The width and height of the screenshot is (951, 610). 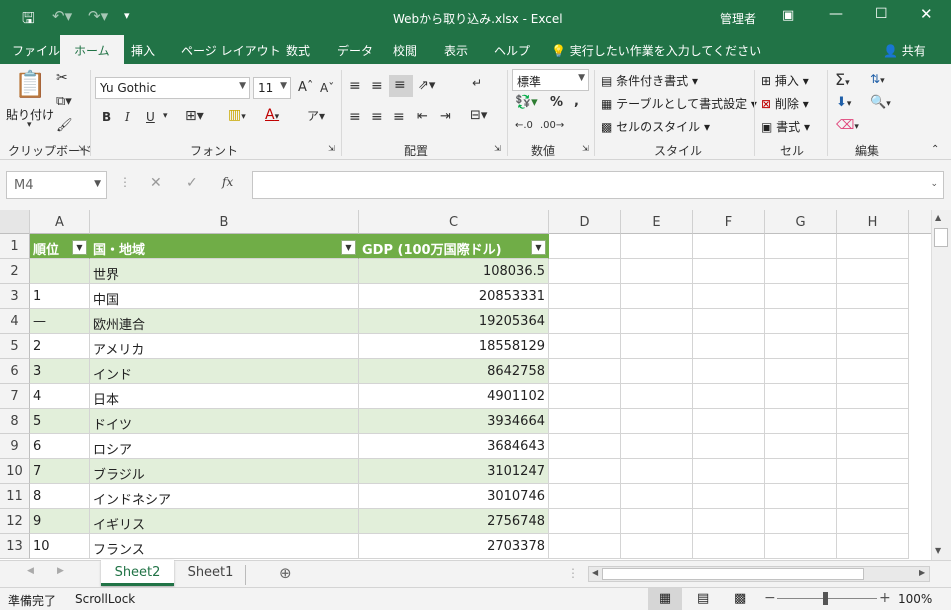 What do you see at coordinates (941, 237) in the screenshot?
I see `vertical-scroll-thumb` at bounding box center [941, 237].